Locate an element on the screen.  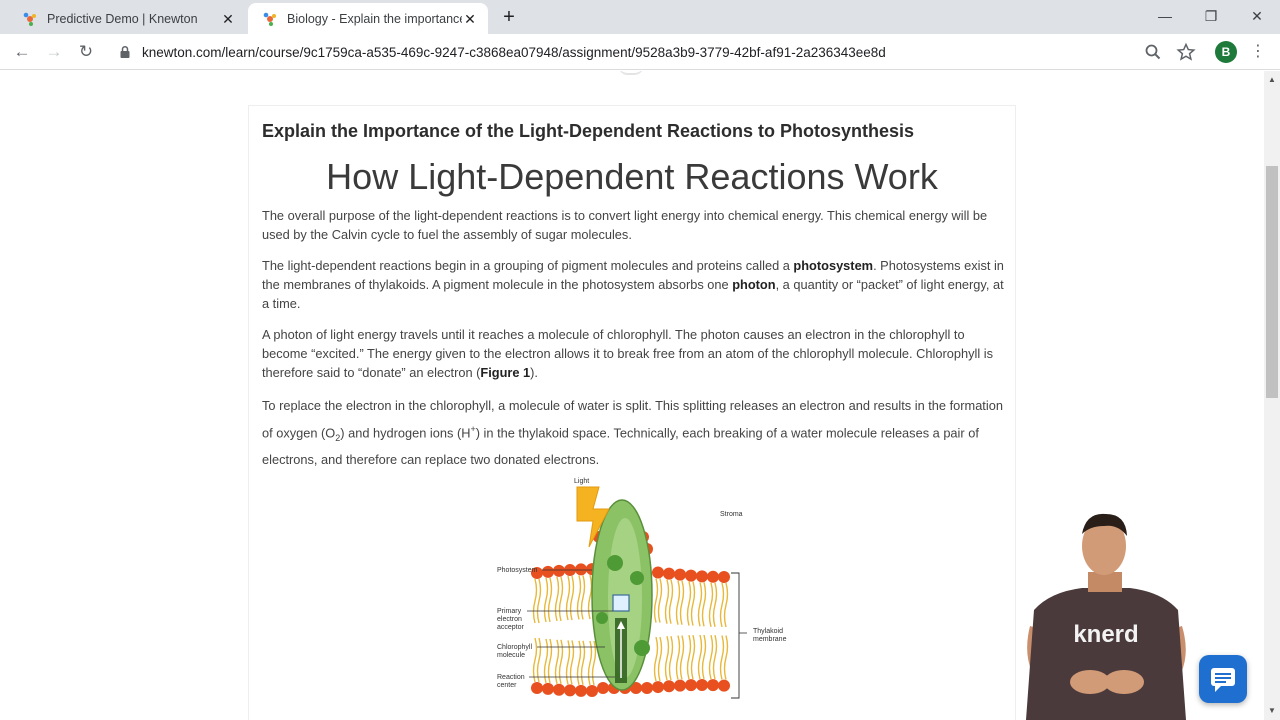
presenter-illustration: knerd is located at coordinates (1106, 616).